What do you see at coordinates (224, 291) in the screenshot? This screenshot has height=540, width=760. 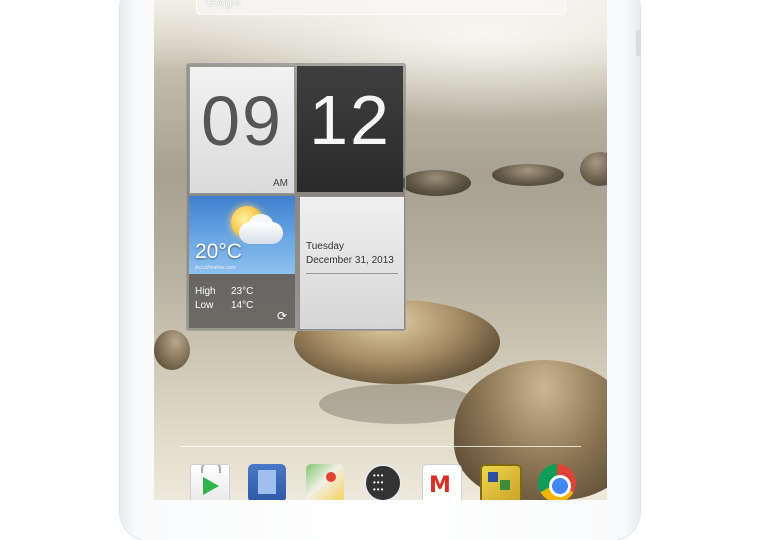 I see `high-temp-row: High 23°C` at bounding box center [224, 291].